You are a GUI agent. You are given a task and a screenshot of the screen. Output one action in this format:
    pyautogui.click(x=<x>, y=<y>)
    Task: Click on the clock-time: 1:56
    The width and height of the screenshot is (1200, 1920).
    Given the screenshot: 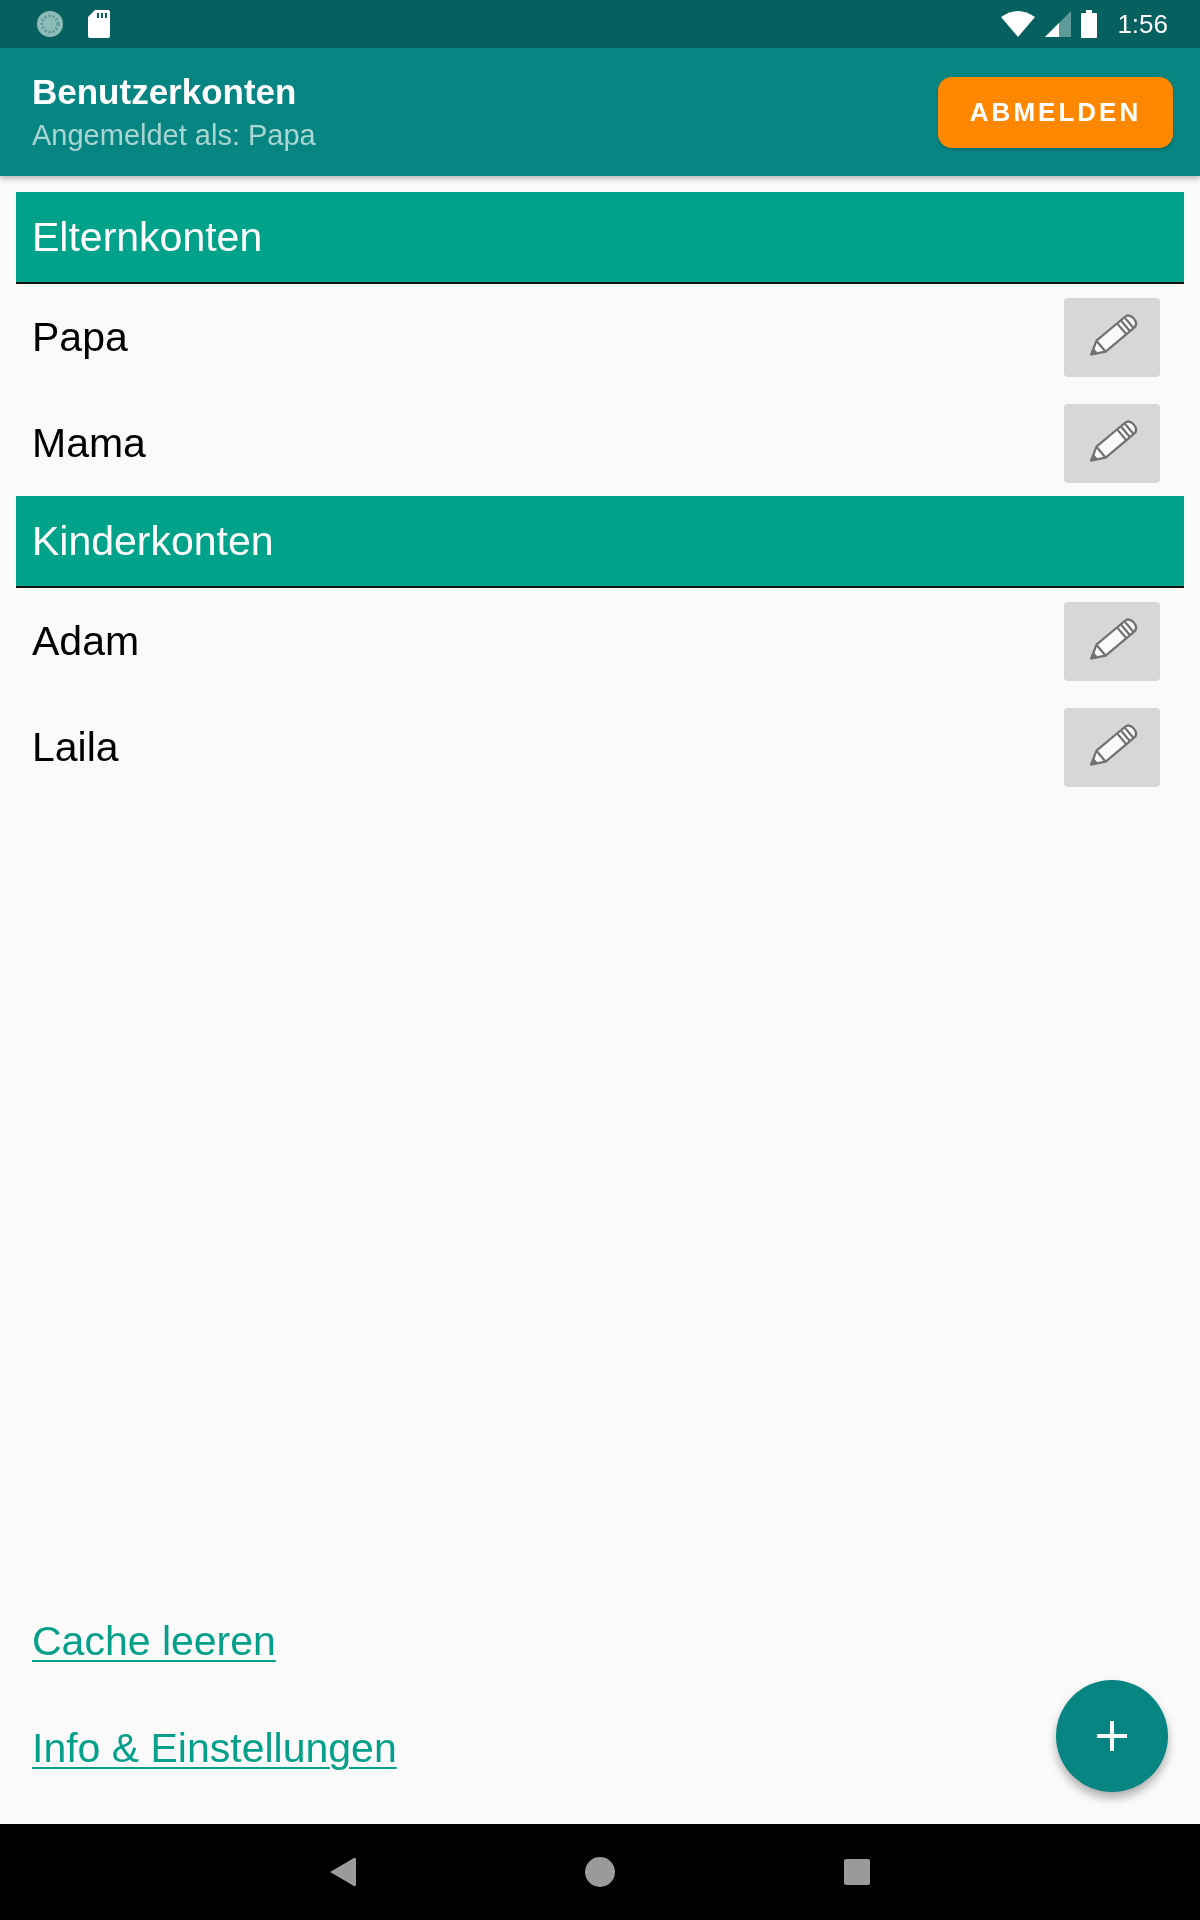 What is the action you would take?
    pyautogui.click(x=1142, y=24)
    